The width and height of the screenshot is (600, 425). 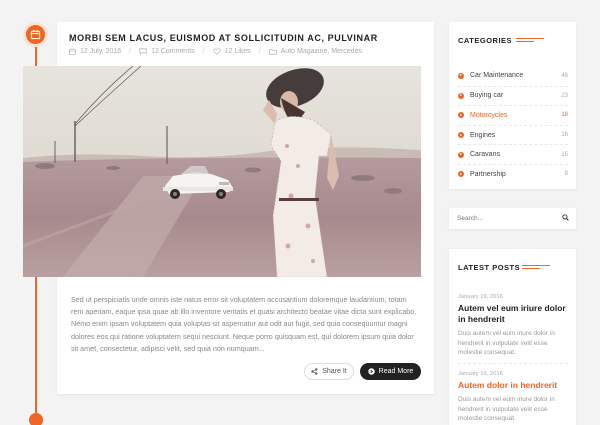 What do you see at coordinates (314, 371) in the screenshot?
I see `share-icon` at bounding box center [314, 371].